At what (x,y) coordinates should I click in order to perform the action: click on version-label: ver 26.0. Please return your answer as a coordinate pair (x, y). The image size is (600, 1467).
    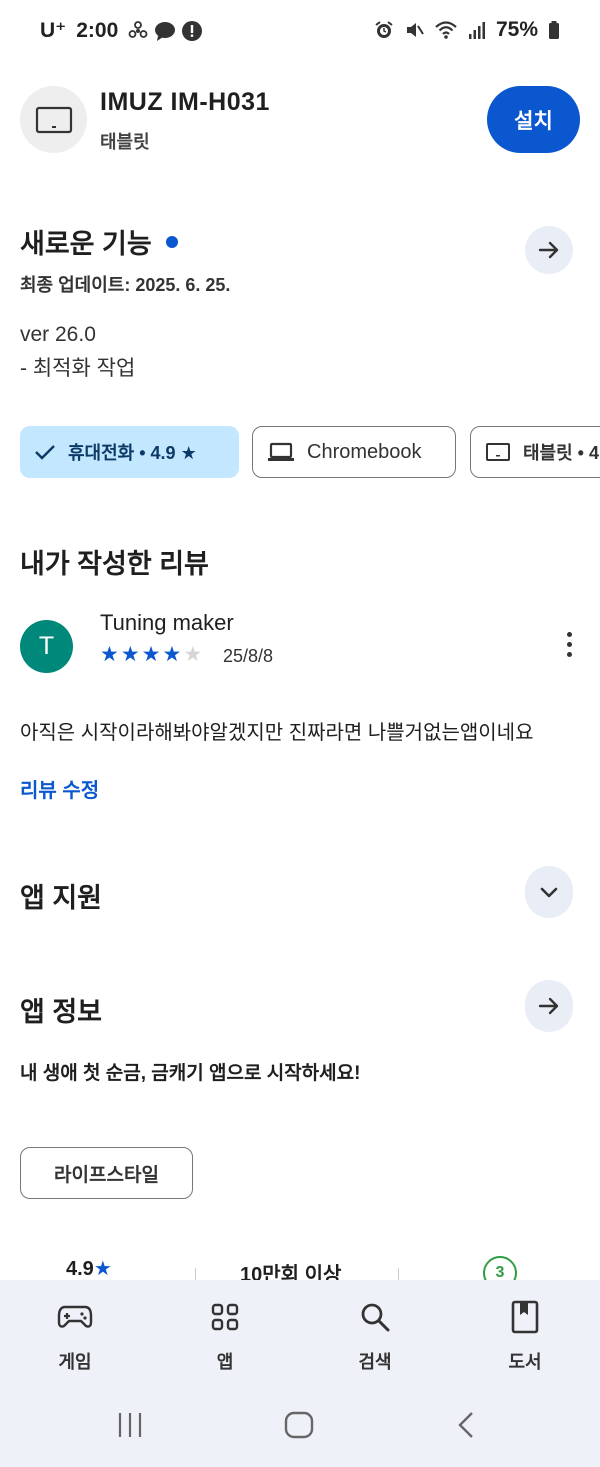
    Looking at the image, I should click on (58, 334).